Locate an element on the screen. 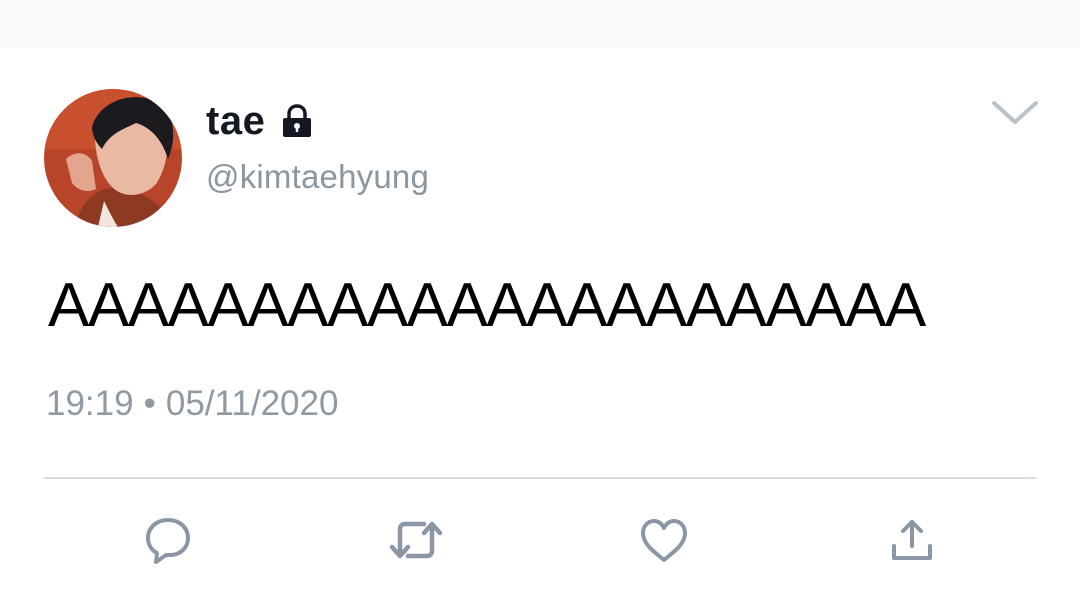 The width and height of the screenshot is (1080, 594). avatar-image is located at coordinates (113, 158).